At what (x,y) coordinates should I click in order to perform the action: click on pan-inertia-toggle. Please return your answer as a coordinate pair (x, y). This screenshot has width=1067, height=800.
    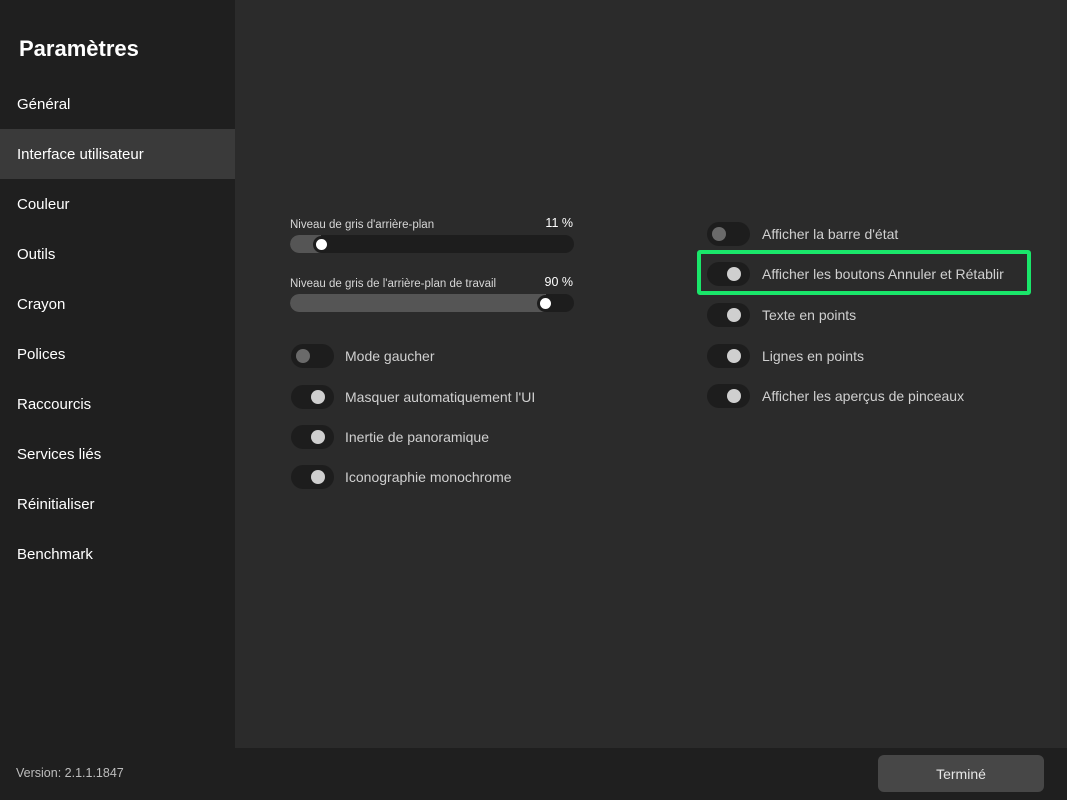
    Looking at the image, I should click on (312, 437).